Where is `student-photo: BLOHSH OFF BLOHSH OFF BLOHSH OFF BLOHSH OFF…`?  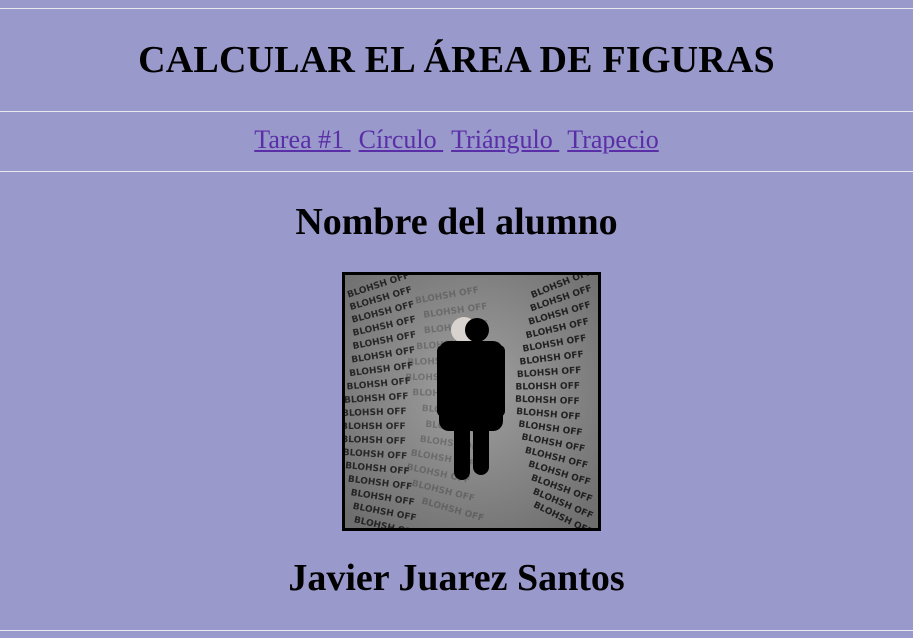 student-photo: BLOHSH OFF BLOHSH OFF BLOHSH OFF BLOHSH OFF… is located at coordinates (471, 401).